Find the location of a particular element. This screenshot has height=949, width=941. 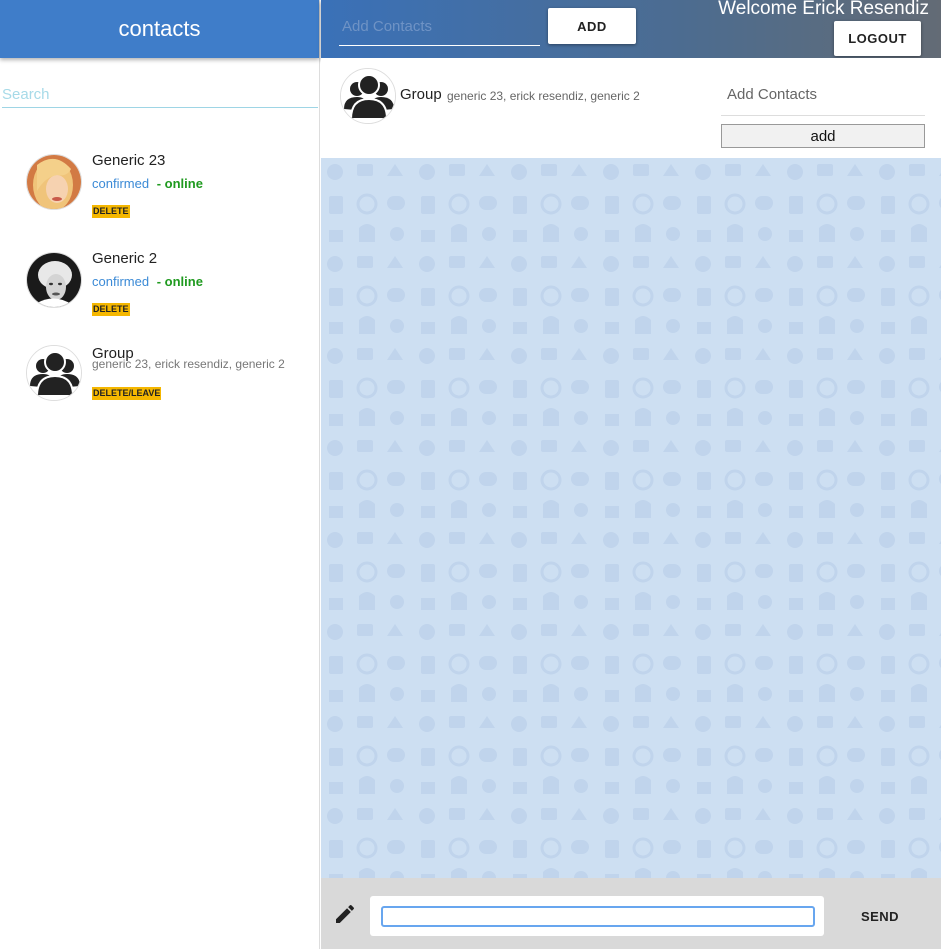

add-to-group-button: add is located at coordinates (823, 136).